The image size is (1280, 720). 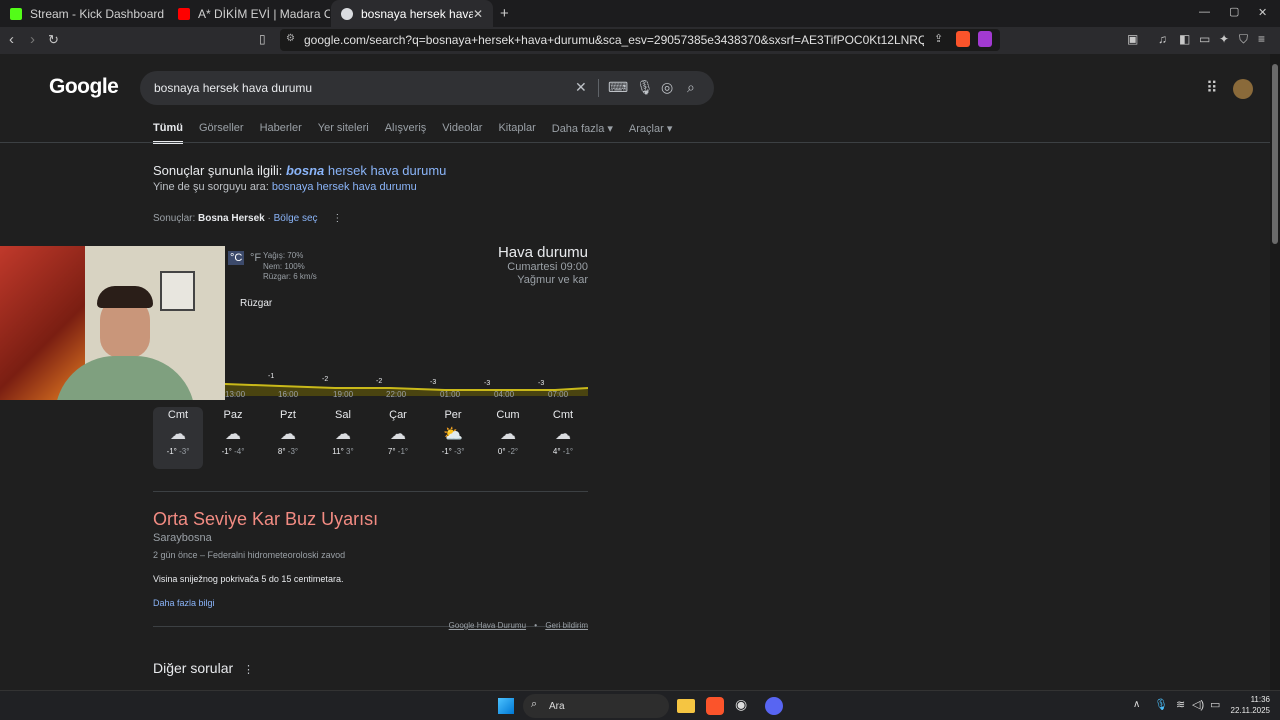 What do you see at coordinates (265, 519) in the screenshot?
I see `weather-alert-title: Orta Seviye Kar Buz Uyarısı` at bounding box center [265, 519].